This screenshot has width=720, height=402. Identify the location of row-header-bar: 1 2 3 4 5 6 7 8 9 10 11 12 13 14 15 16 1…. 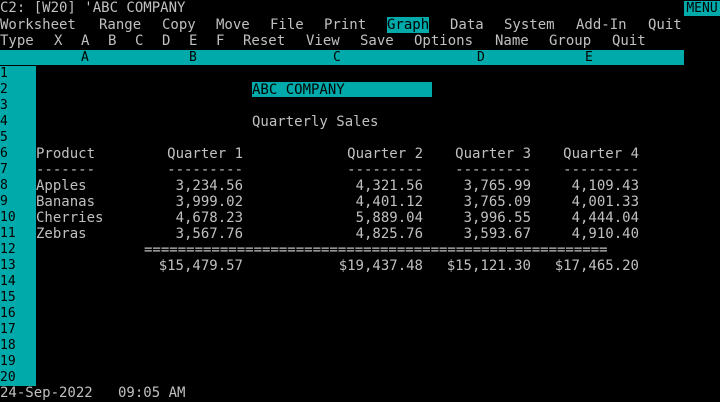
(18, 226).